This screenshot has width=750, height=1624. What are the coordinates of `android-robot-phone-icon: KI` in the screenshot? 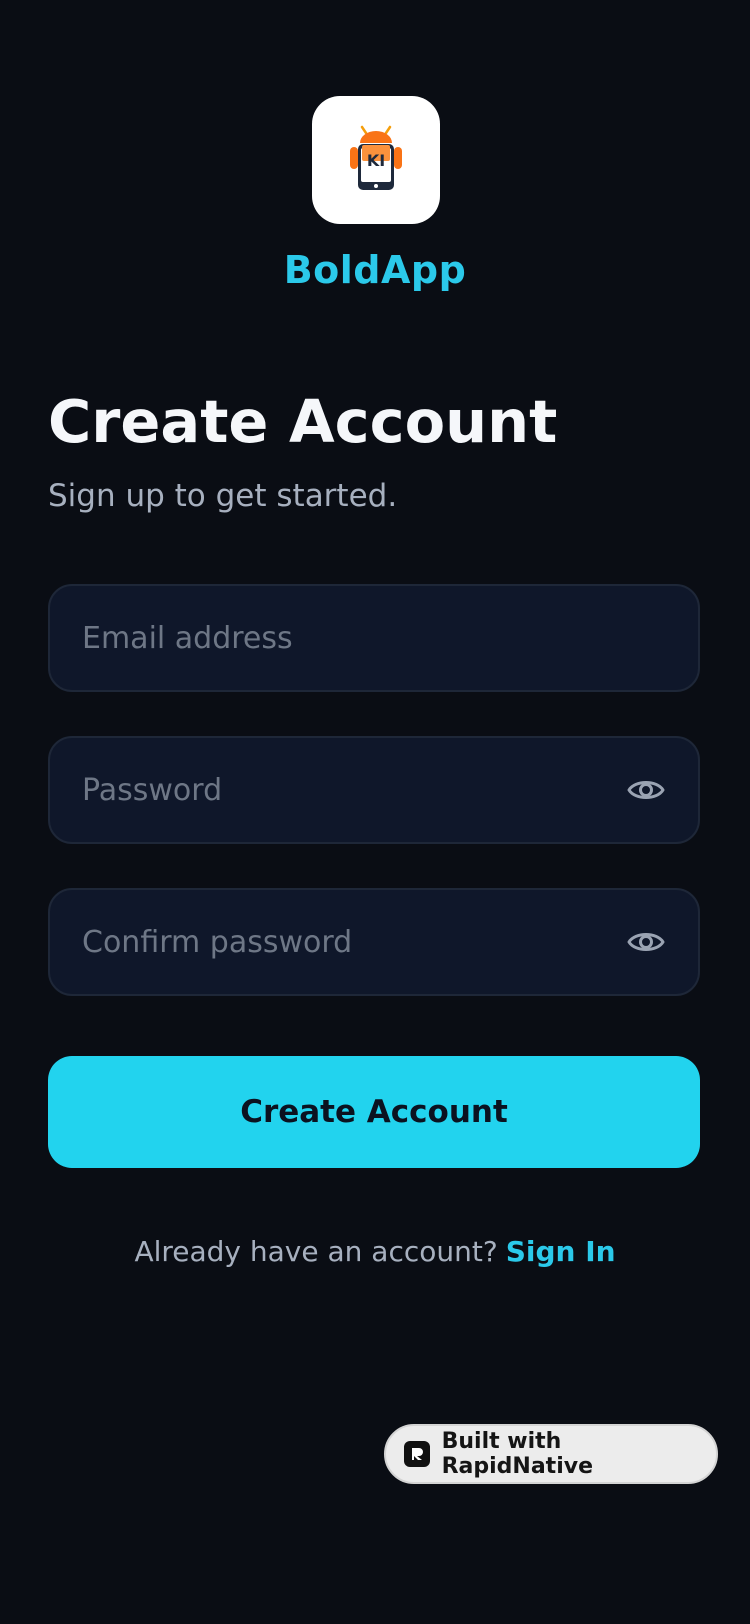 It's located at (376, 157).